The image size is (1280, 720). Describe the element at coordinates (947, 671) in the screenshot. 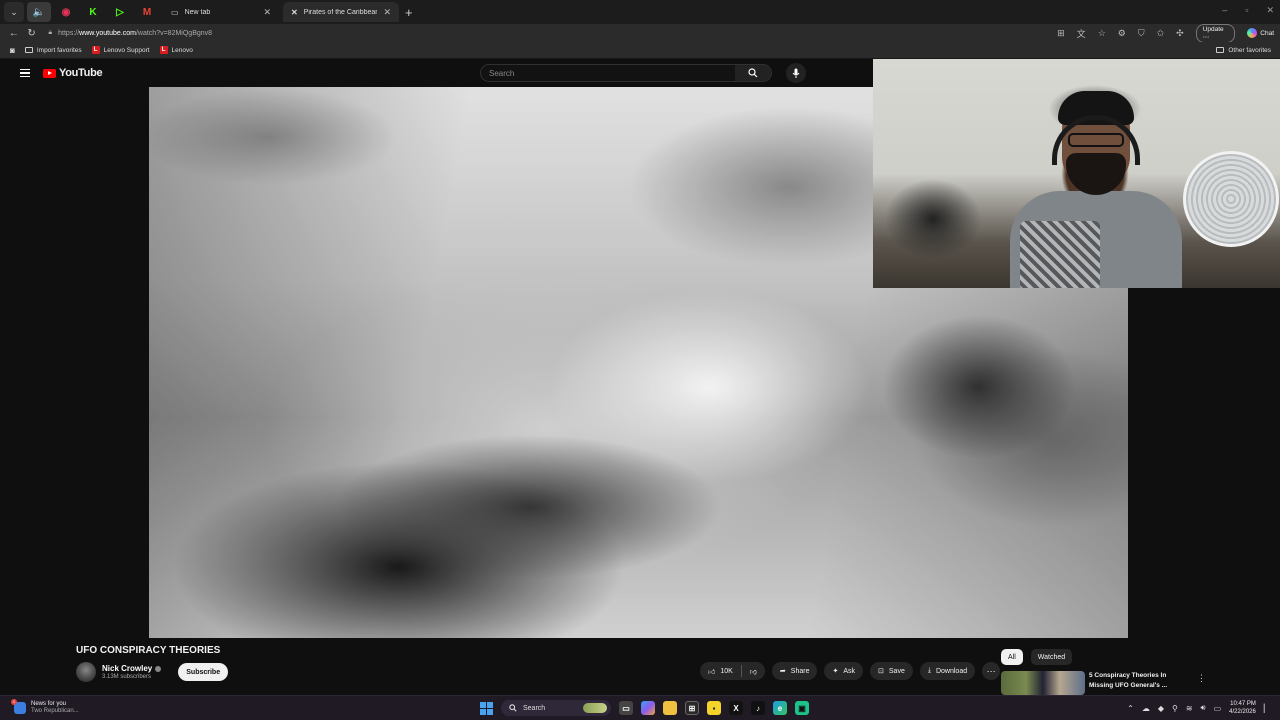

I see `download-button: ⤓ Download` at that location.